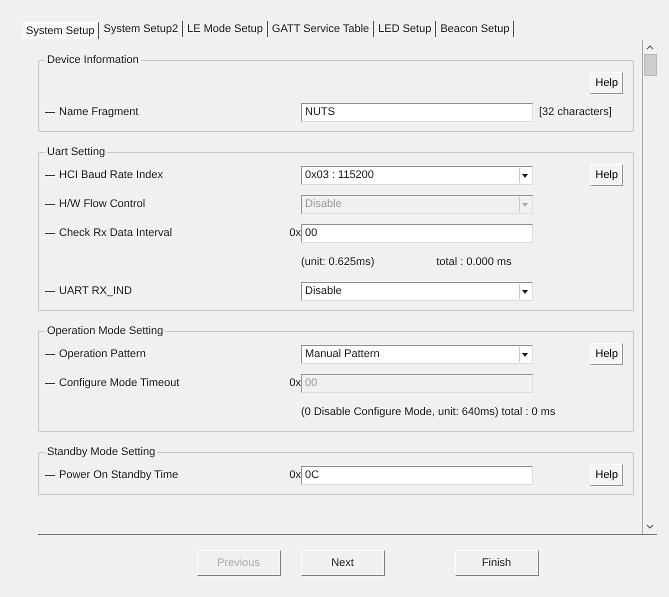 The image size is (669, 597). Describe the element at coordinates (417, 175) in the screenshot. I see `dropdown-field: 0x03 : 115200` at that location.